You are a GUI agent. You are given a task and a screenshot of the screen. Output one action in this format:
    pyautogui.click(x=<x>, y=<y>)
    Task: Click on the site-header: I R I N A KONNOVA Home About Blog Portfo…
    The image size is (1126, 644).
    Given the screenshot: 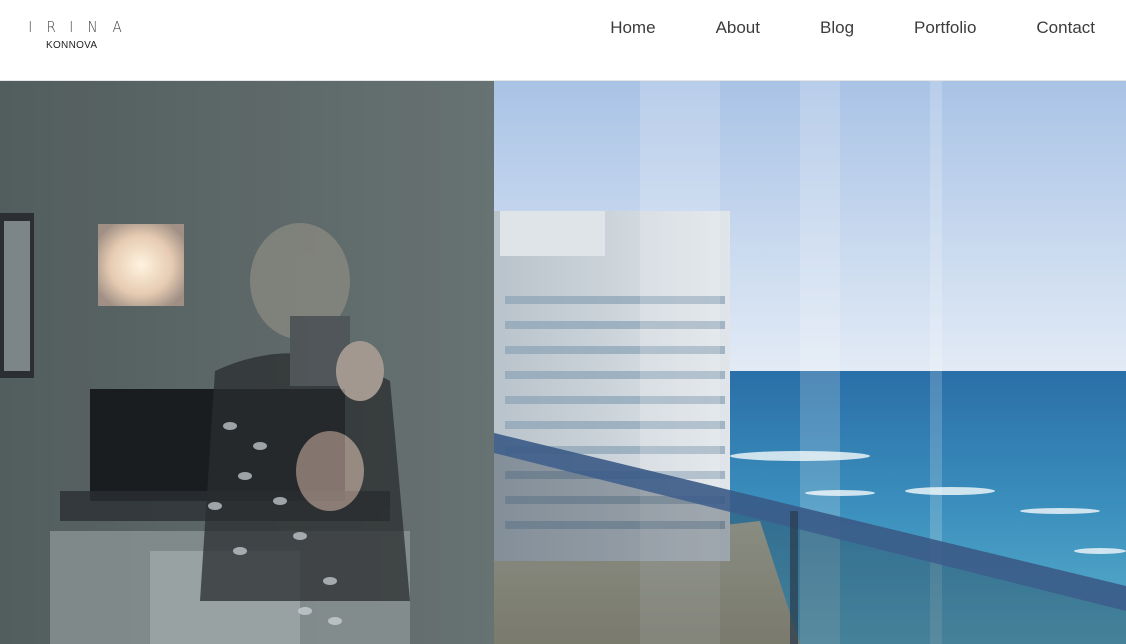 What is the action you would take?
    pyautogui.click(x=563, y=40)
    